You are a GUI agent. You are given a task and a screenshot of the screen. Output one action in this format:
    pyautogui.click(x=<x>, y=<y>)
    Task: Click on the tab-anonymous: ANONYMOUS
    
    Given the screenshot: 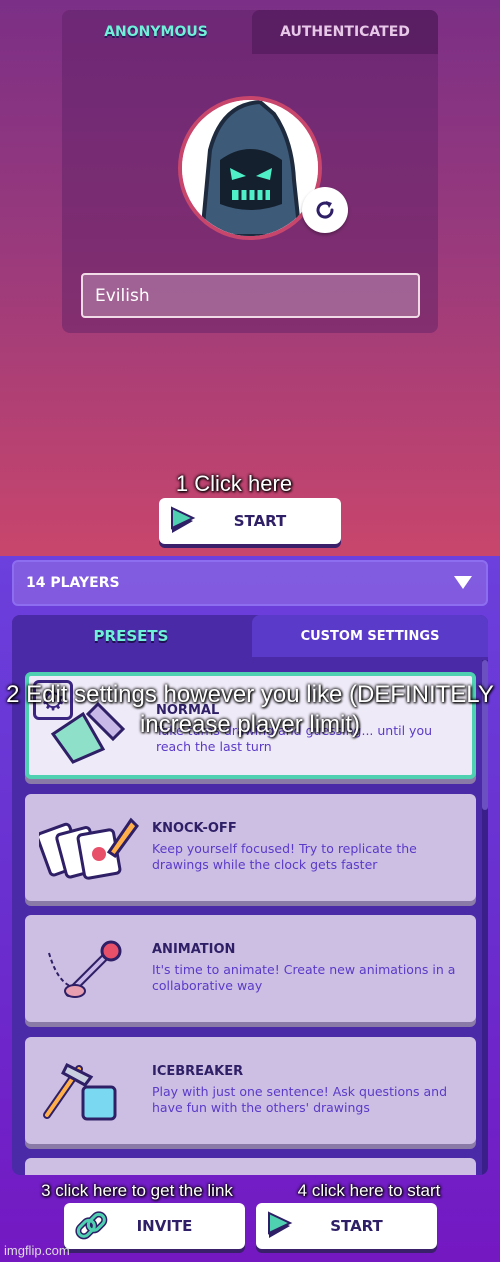 What is the action you would take?
    pyautogui.click(x=156, y=32)
    